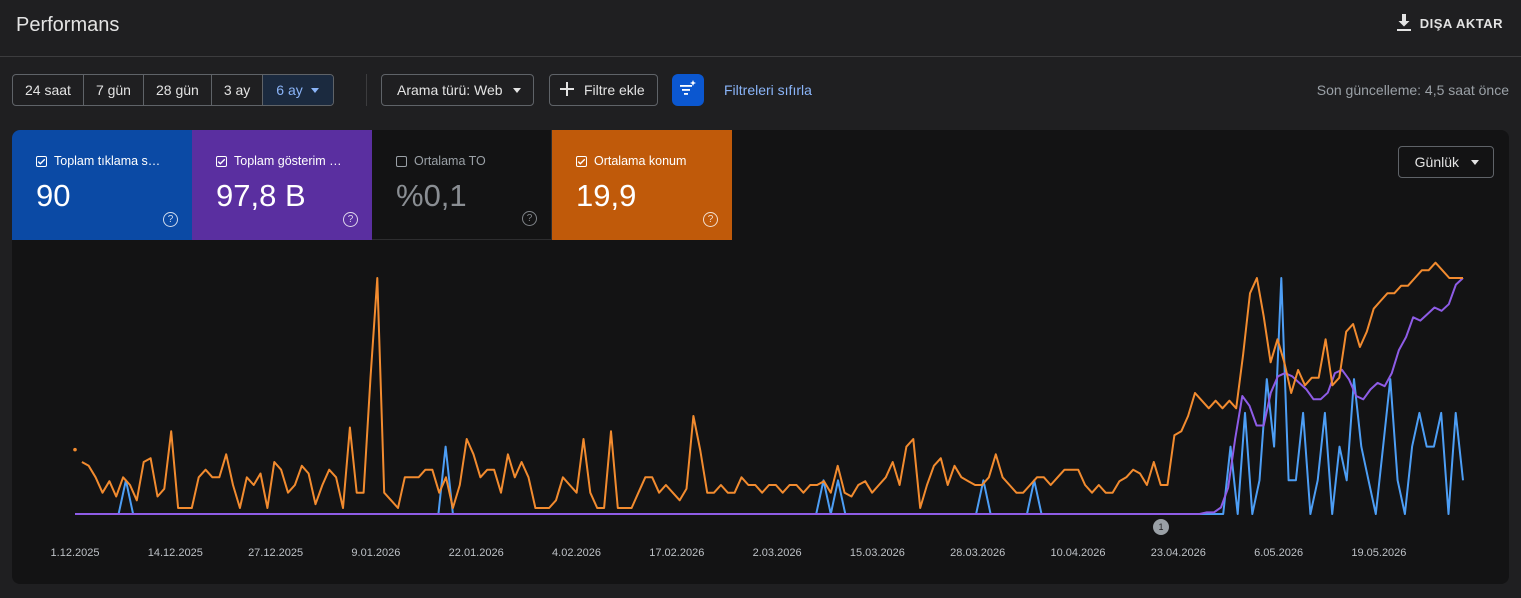  What do you see at coordinates (1378, 553) in the screenshot?
I see `x-tick-label: 19.05.2026` at bounding box center [1378, 553].